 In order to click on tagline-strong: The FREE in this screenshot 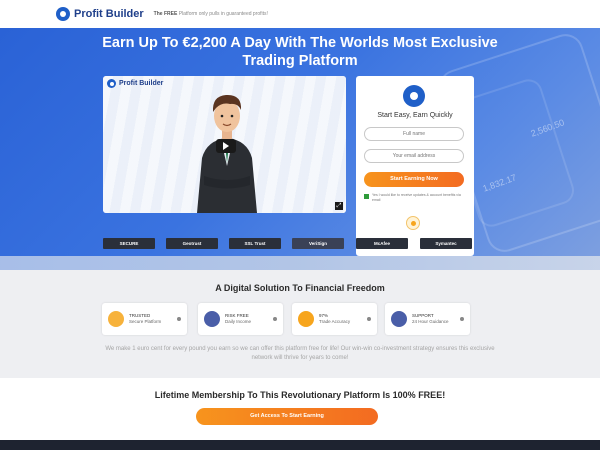, I will do `click(165, 14)`.